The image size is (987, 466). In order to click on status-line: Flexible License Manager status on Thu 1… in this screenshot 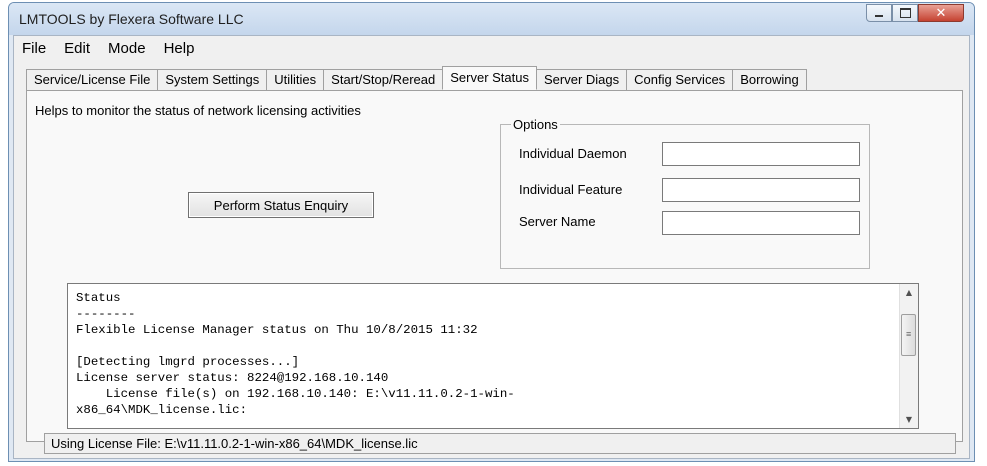, I will do `click(277, 330)`.